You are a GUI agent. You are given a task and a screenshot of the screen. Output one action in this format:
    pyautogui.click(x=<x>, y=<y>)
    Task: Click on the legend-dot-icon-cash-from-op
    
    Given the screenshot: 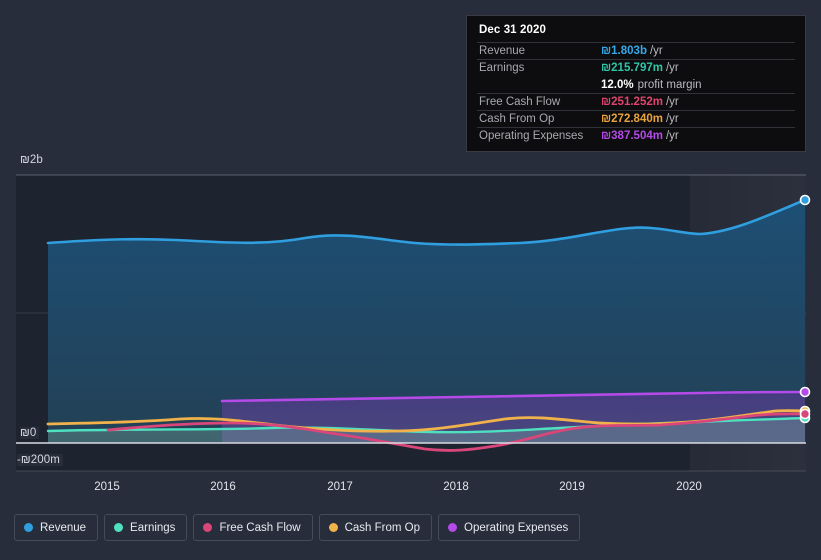 What is the action you would take?
    pyautogui.click(x=333, y=527)
    